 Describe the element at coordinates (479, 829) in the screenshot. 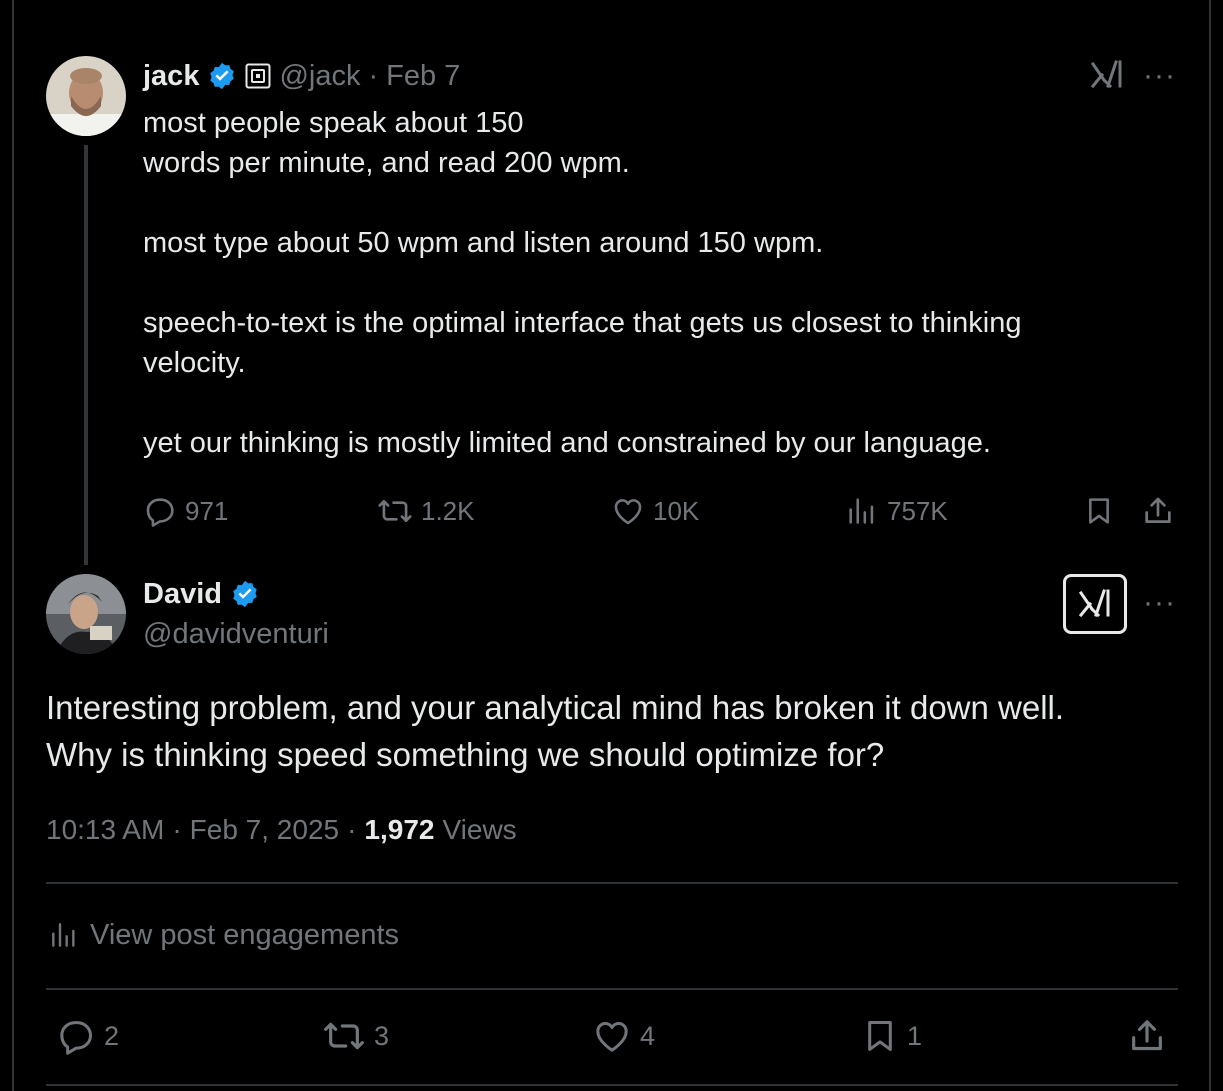

I see `views-label: Views` at that location.